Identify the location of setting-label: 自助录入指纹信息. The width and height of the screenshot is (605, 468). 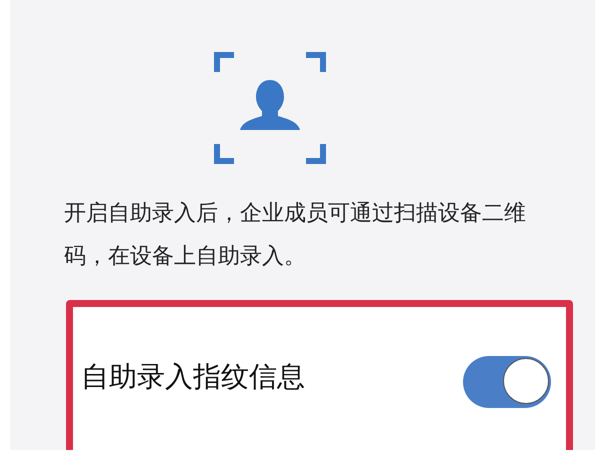
(193, 377).